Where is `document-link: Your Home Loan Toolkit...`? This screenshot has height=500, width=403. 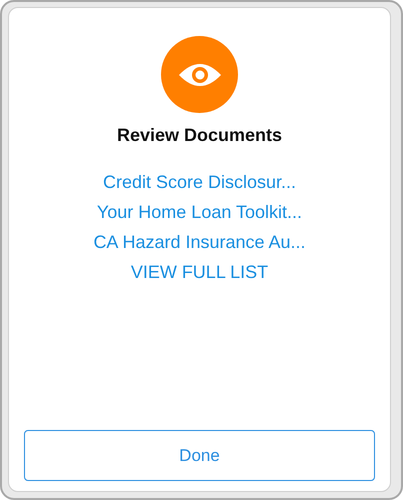
document-link: Your Home Loan Toolkit... is located at coordinates (199, 212).